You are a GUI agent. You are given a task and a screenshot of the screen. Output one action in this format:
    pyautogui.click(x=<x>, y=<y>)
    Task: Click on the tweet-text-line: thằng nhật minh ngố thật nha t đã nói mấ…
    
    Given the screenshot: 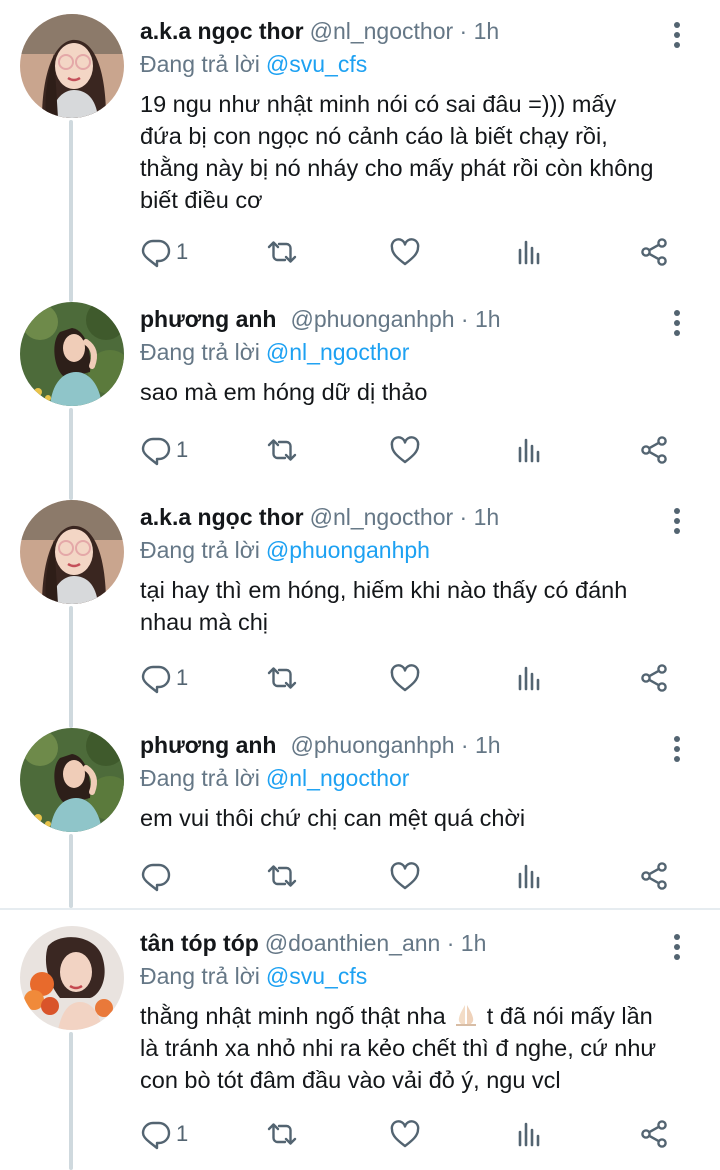 What is the action you would take?
    pyautogui.click(x=420, y=1016)
    